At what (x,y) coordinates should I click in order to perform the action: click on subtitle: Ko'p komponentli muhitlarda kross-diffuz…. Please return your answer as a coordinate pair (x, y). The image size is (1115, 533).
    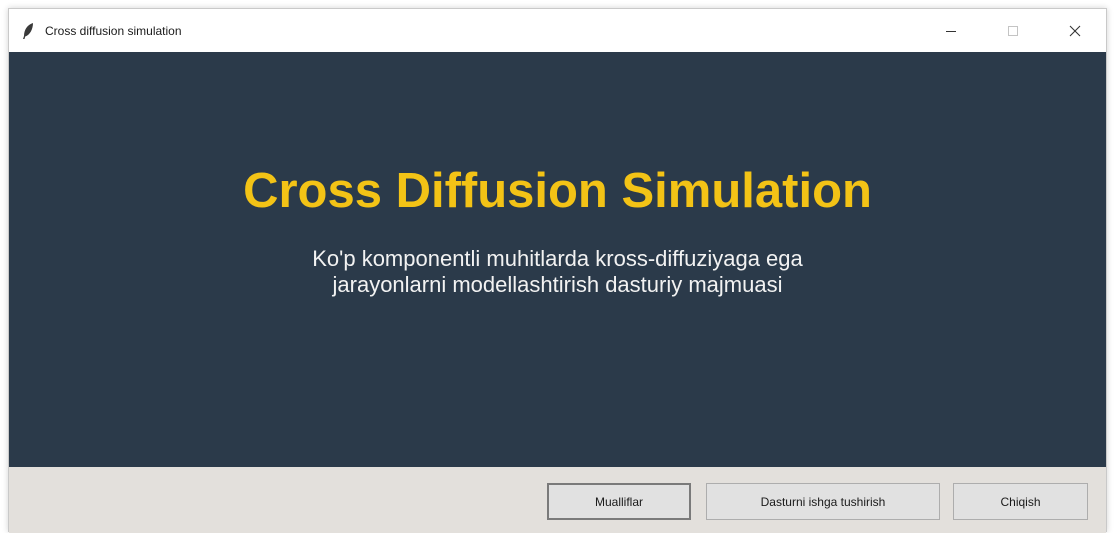
    Looking at the image, I should click on (557, 272).